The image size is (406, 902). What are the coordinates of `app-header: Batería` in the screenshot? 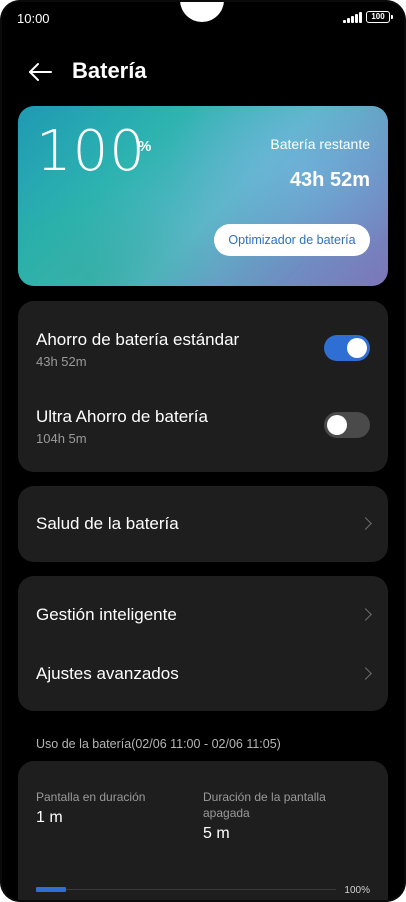 It's located at (203, 72).